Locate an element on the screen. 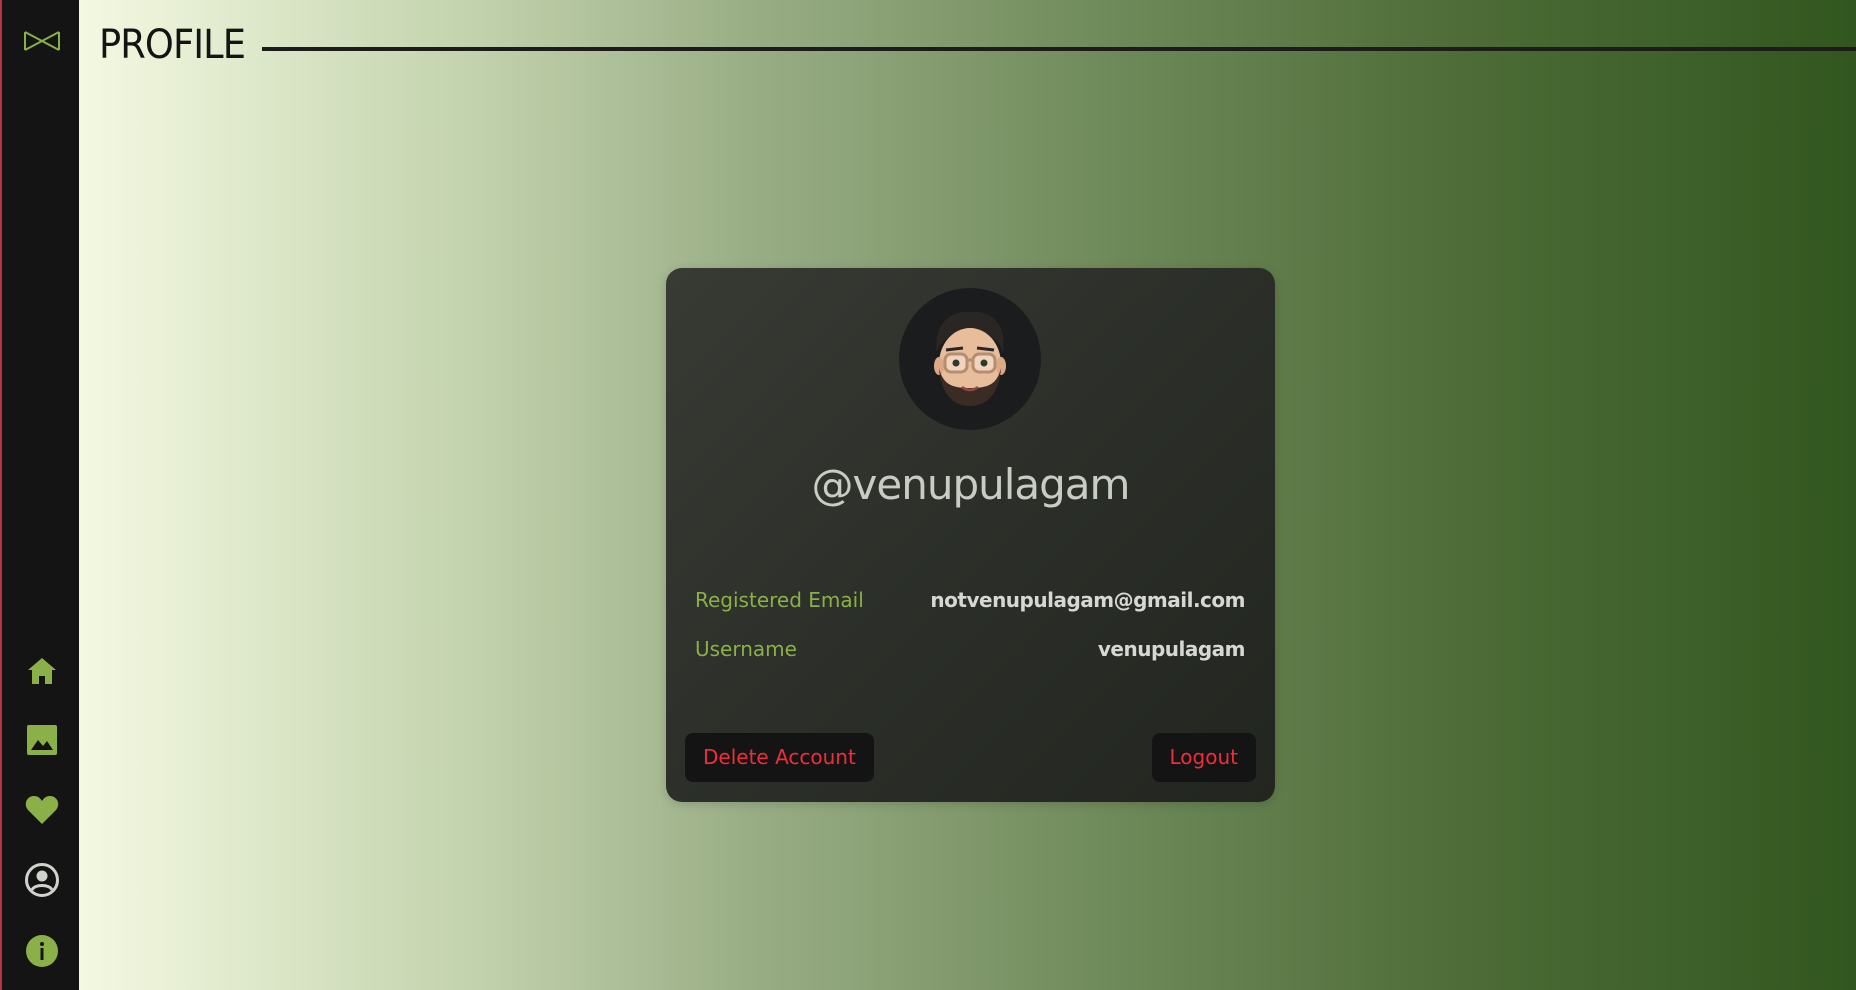 This screenshot has height=990, width=1856. delete-account-button: Delete Account is located at coordinates (779, 757).